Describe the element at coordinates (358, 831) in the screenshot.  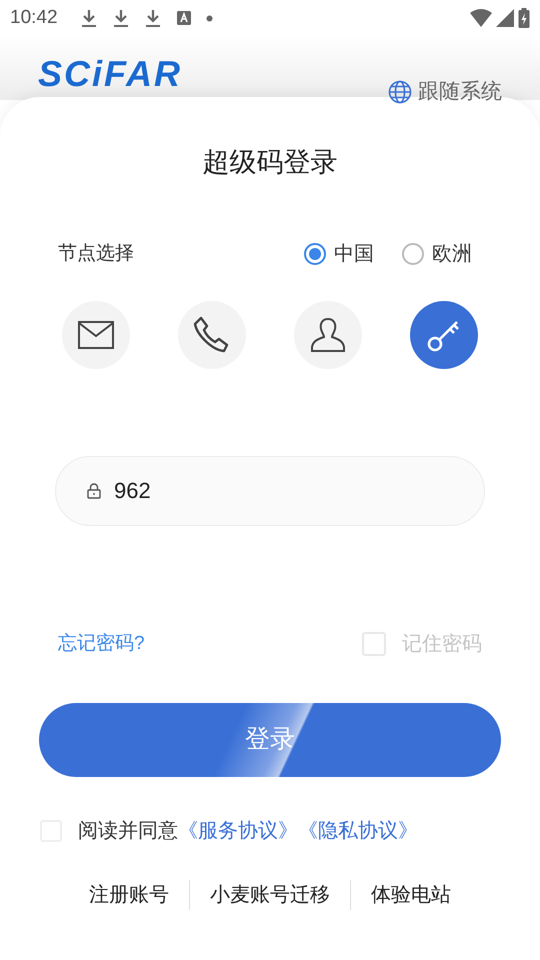
I see `policy-link: 《隐私协议》` at that location.